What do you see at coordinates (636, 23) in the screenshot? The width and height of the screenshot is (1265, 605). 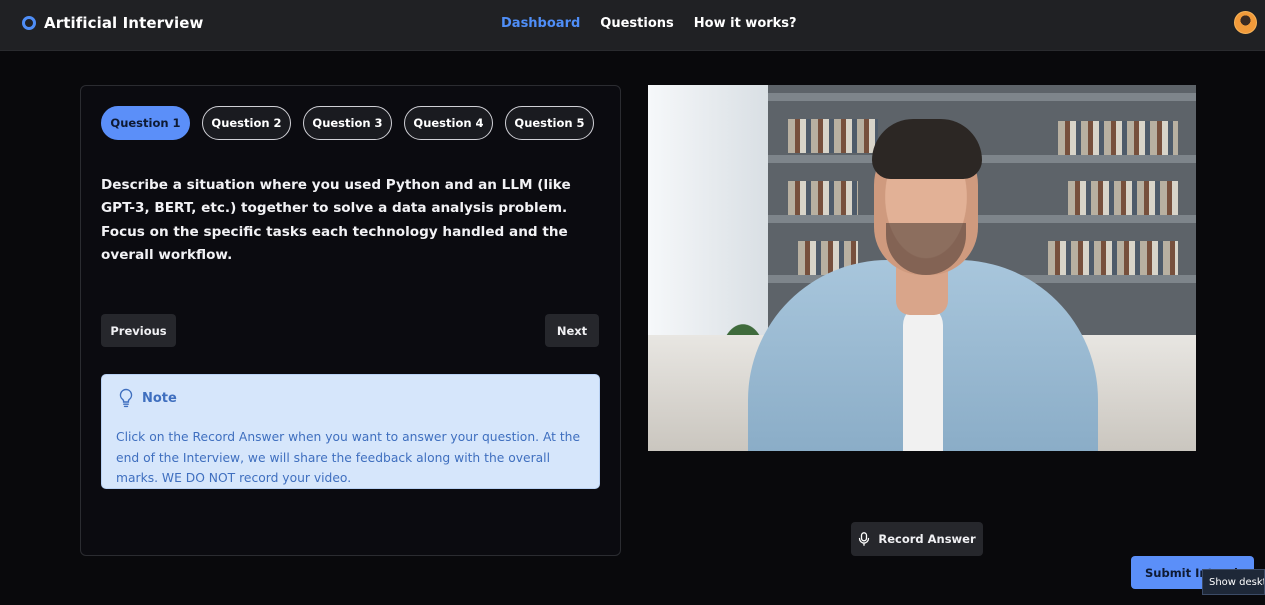 I see `nav-questions: Questions` at bounding box center [636, 23].